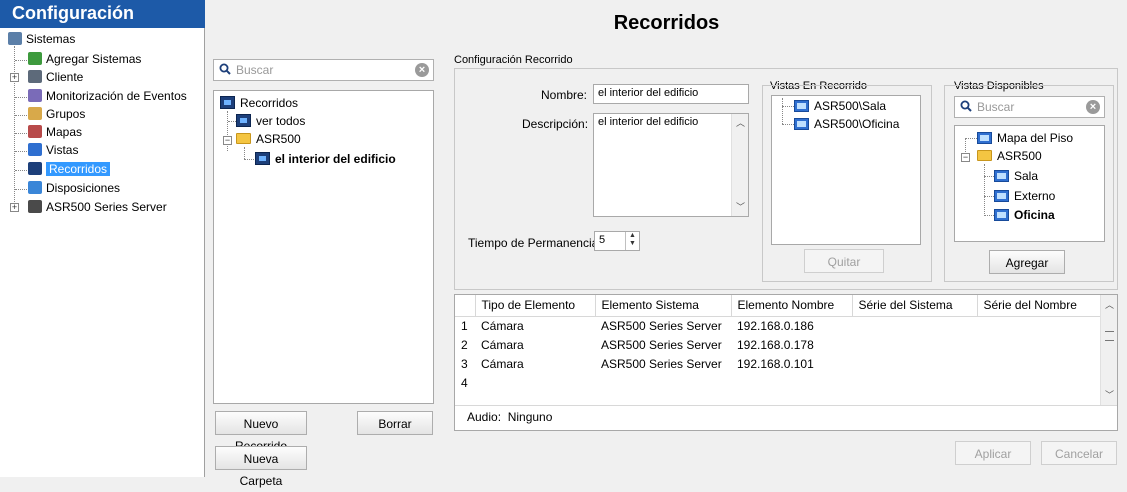 The image size is (1127, 492). I want to click on view-item-sala: Sala, so click(1016, 176).